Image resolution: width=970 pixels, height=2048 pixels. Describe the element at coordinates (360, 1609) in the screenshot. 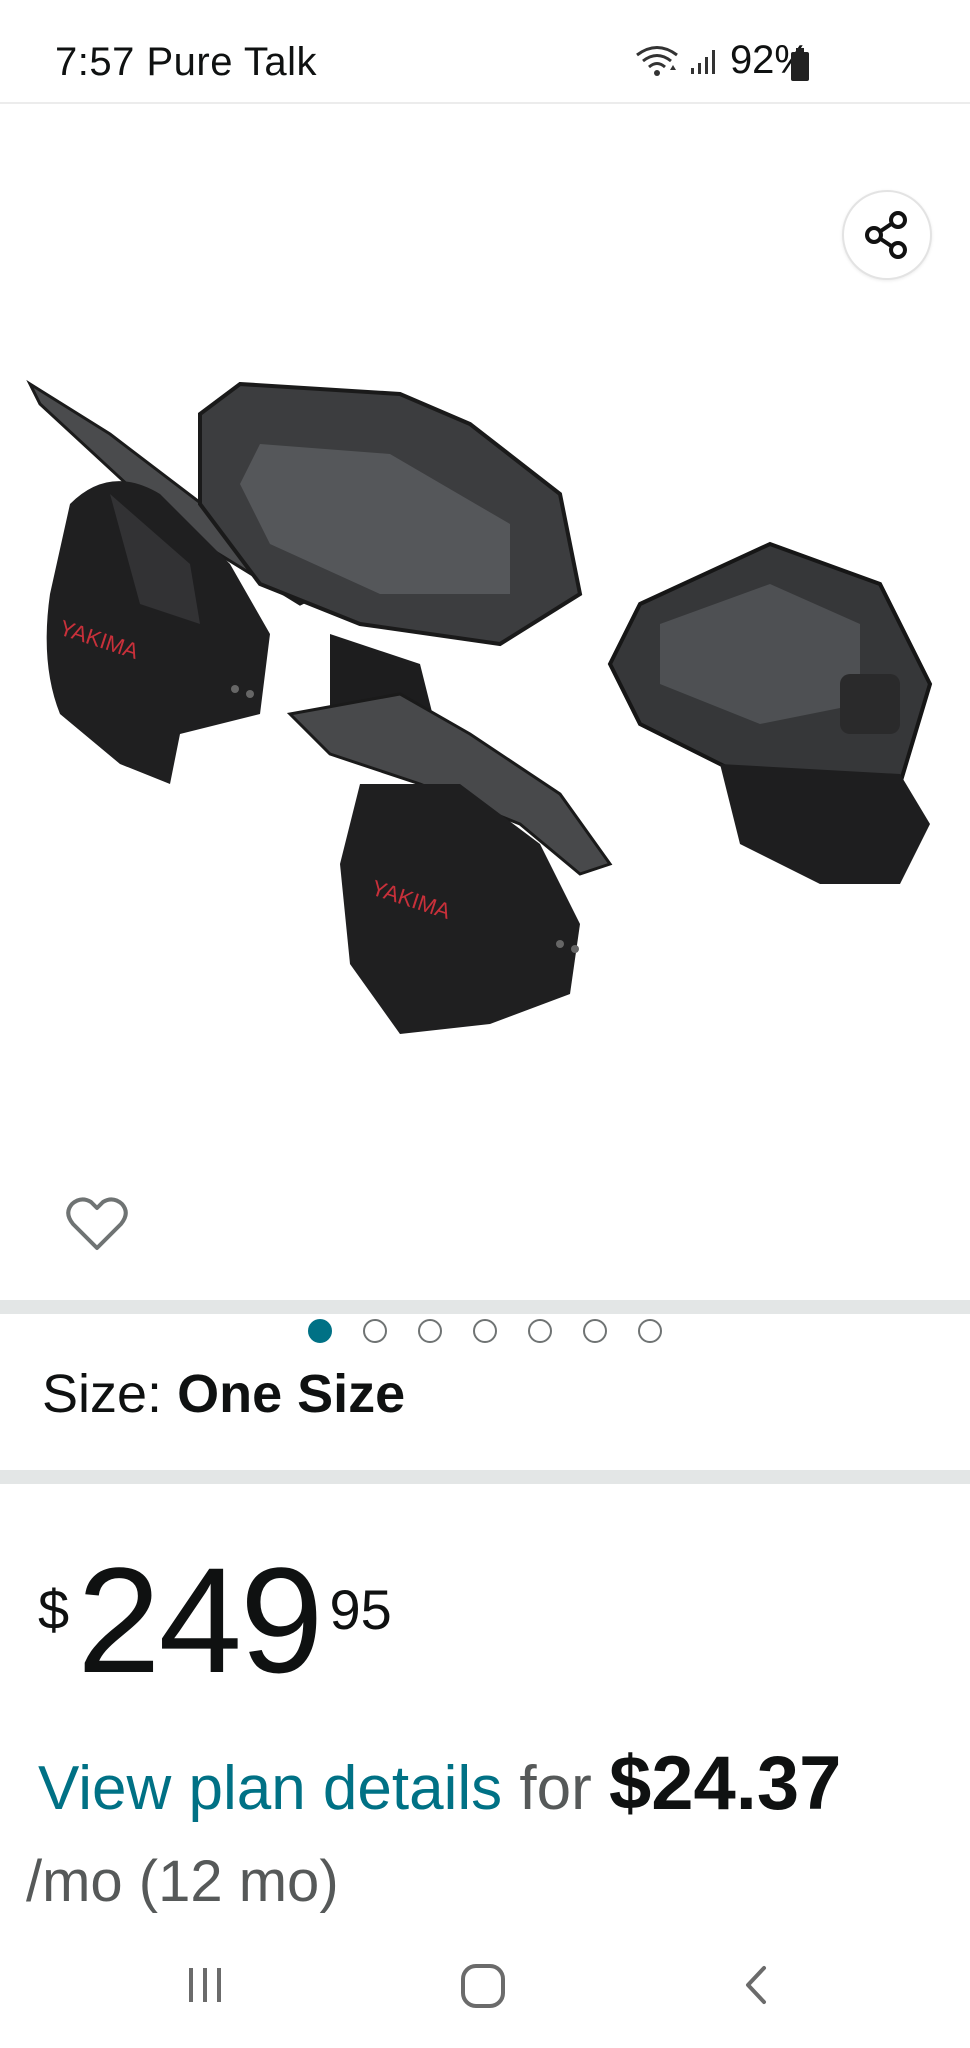

I see `price-fraction: 95` at that location.